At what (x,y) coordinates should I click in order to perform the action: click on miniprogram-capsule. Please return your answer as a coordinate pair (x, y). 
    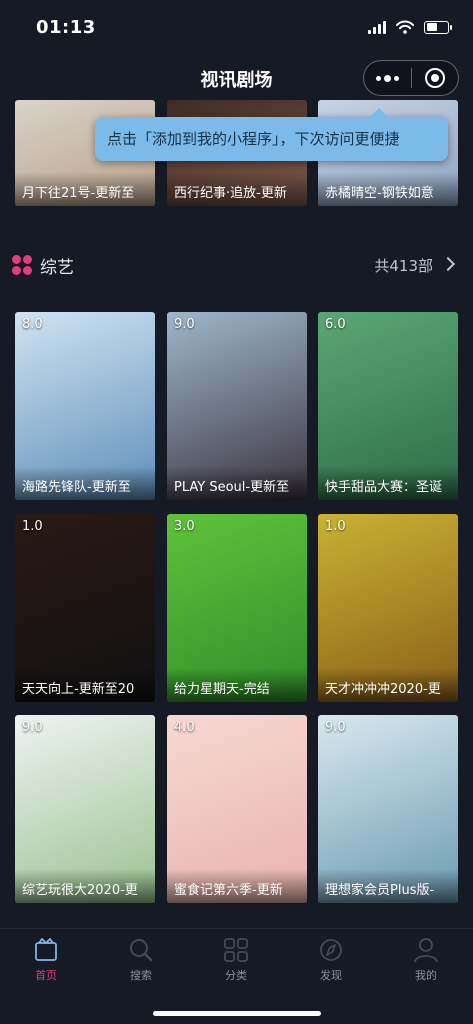
    Looking at the image, I should click on (411, 78).